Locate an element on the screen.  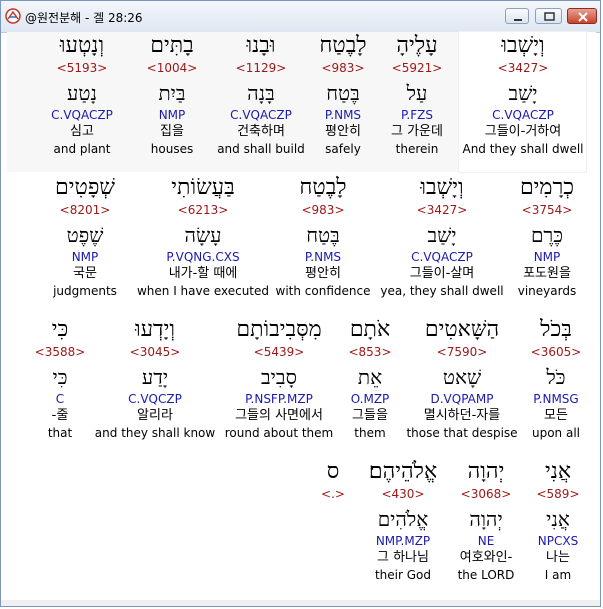
word-1-4: לָבֶטַח <983> בֶּטַח P.NMS 평안히 safely is located at coordinates (343, 94).